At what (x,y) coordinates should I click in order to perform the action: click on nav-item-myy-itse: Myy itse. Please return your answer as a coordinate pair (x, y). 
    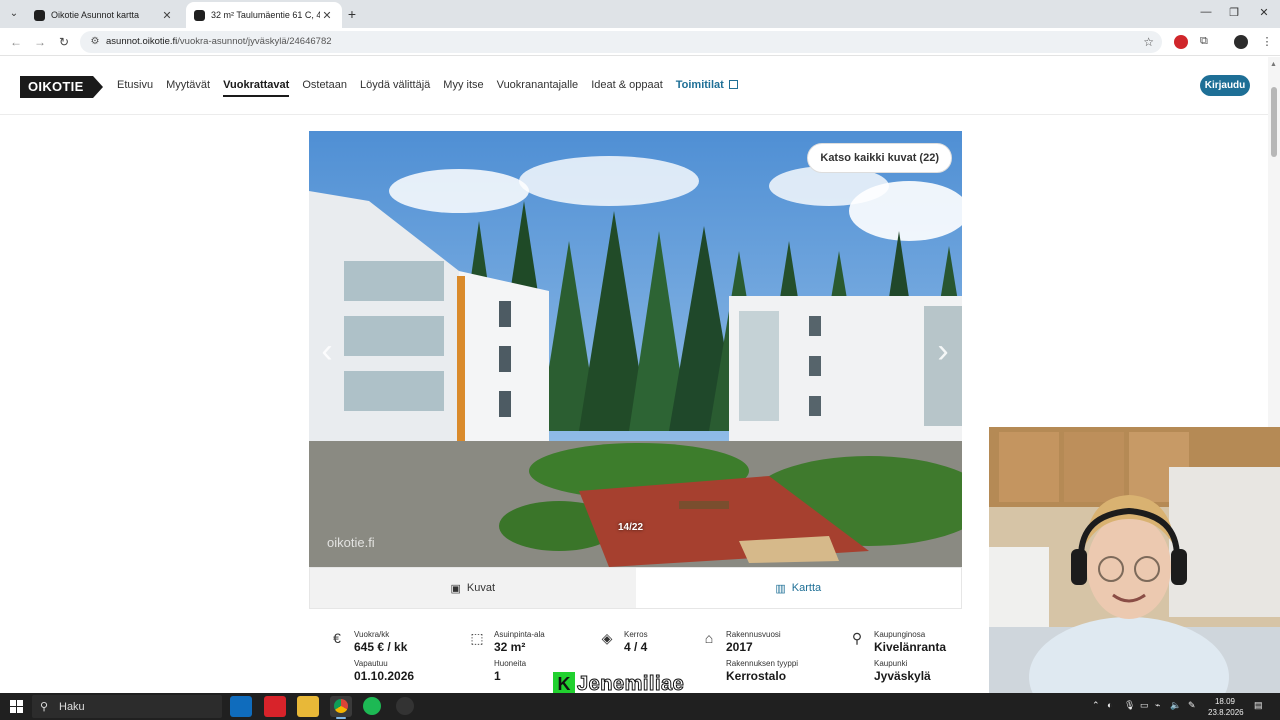
    Looking at the image, I should click on (463, 88).